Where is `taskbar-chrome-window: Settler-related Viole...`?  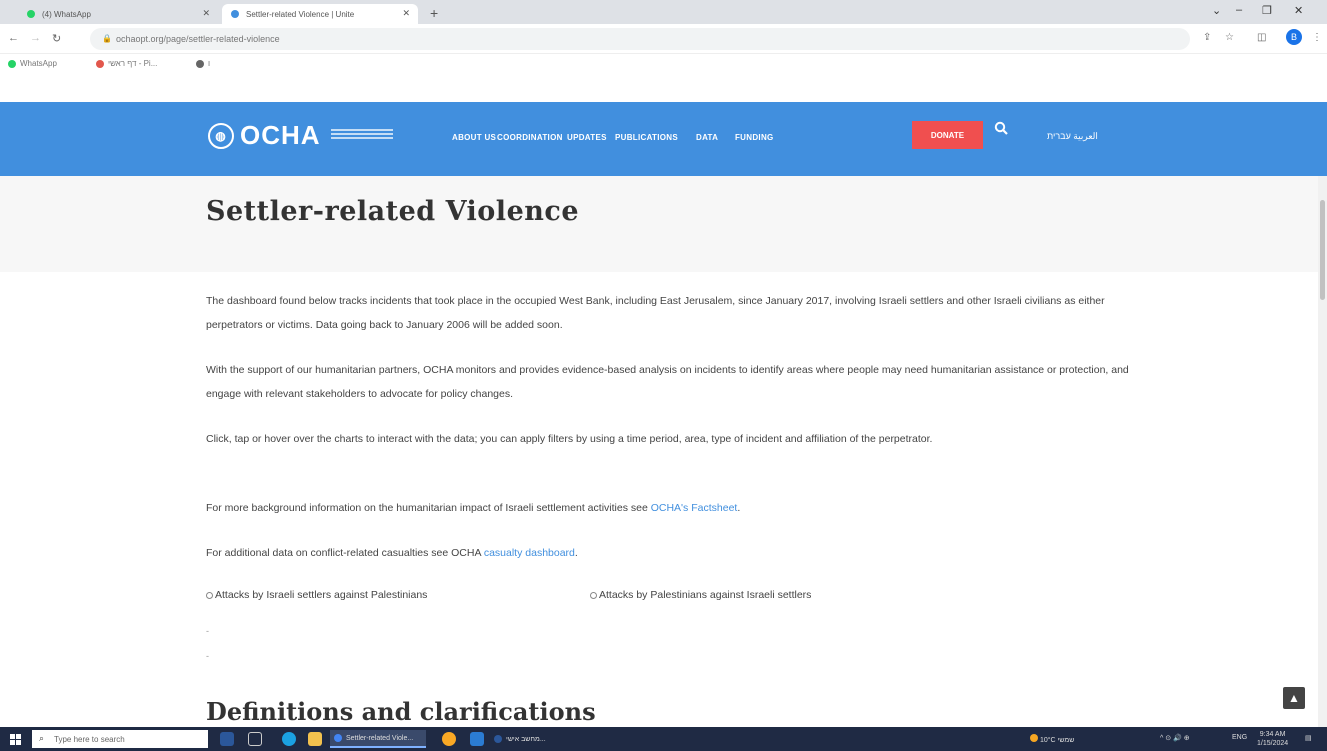
taskbar-chrome-window: Settler-related Viole... is located at coordinates (378, 739).